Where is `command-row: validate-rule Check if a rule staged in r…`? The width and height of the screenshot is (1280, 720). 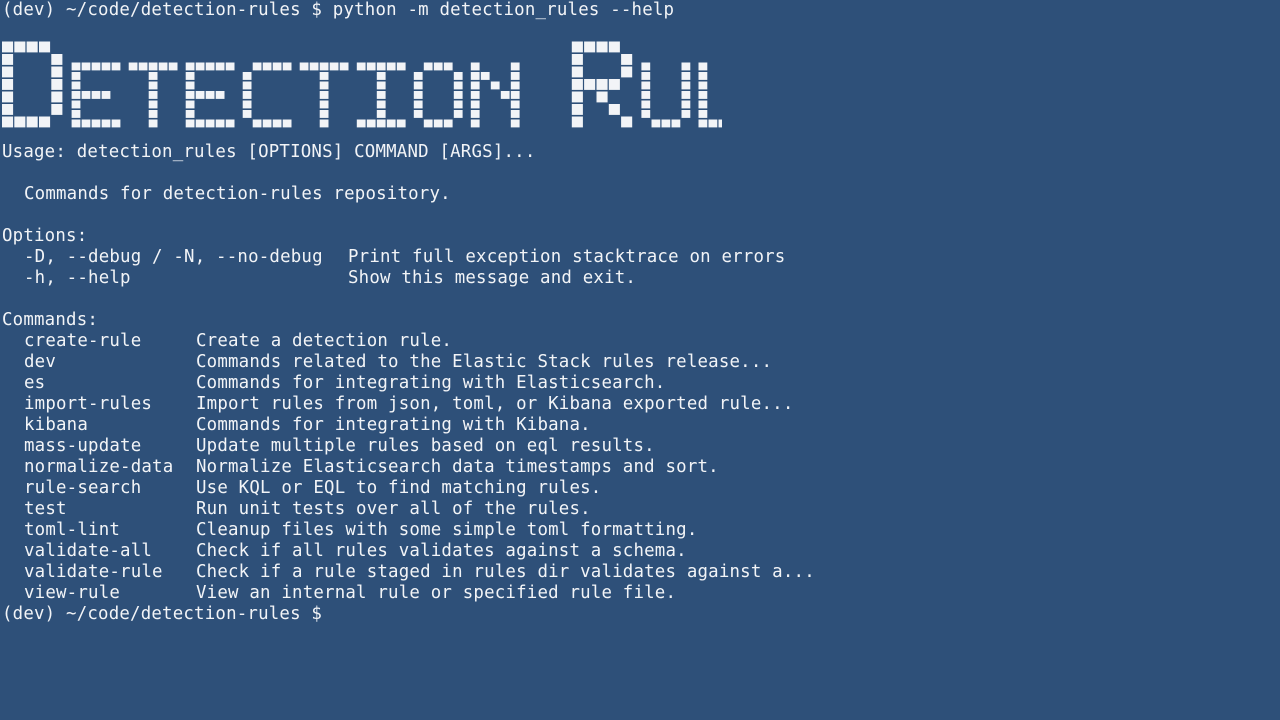
command-row: validate-rule Check if a rule staged in r… is located at coordinates (641, 572).